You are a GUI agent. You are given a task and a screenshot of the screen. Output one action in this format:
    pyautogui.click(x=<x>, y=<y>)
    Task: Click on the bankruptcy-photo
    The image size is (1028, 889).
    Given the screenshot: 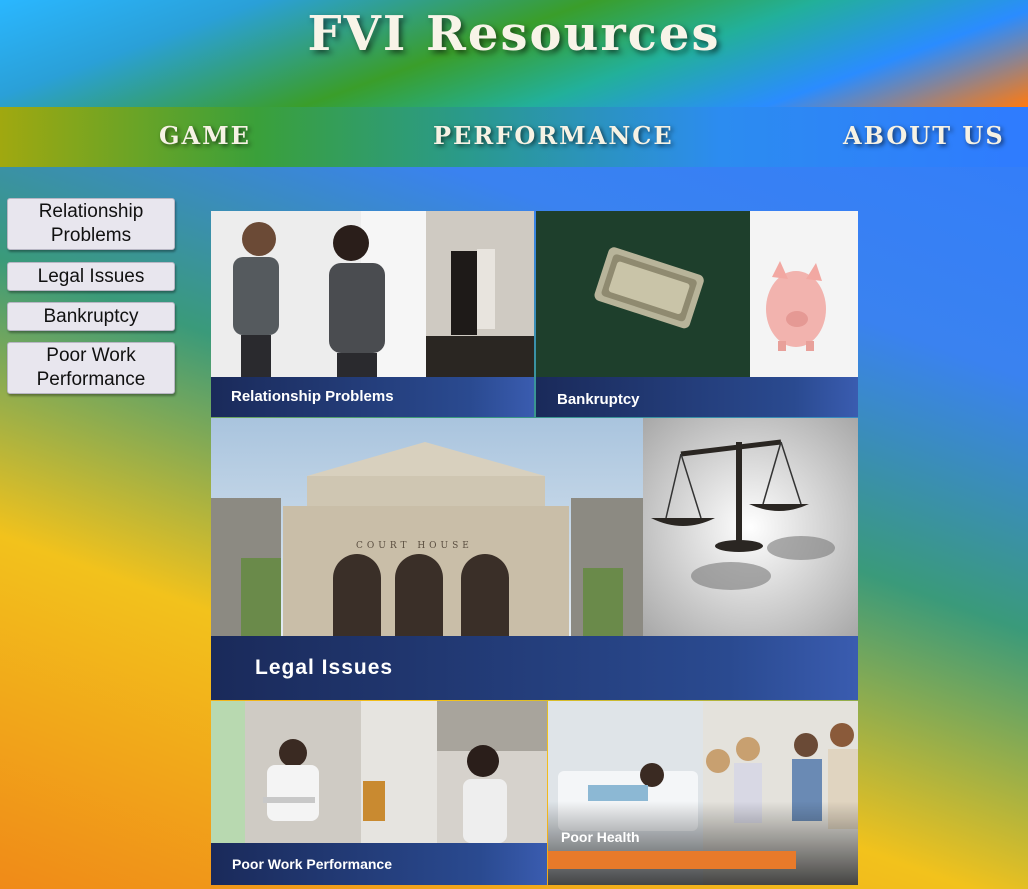 What is the action you would take?
    pyautogui.click(x=697, y=294)
    